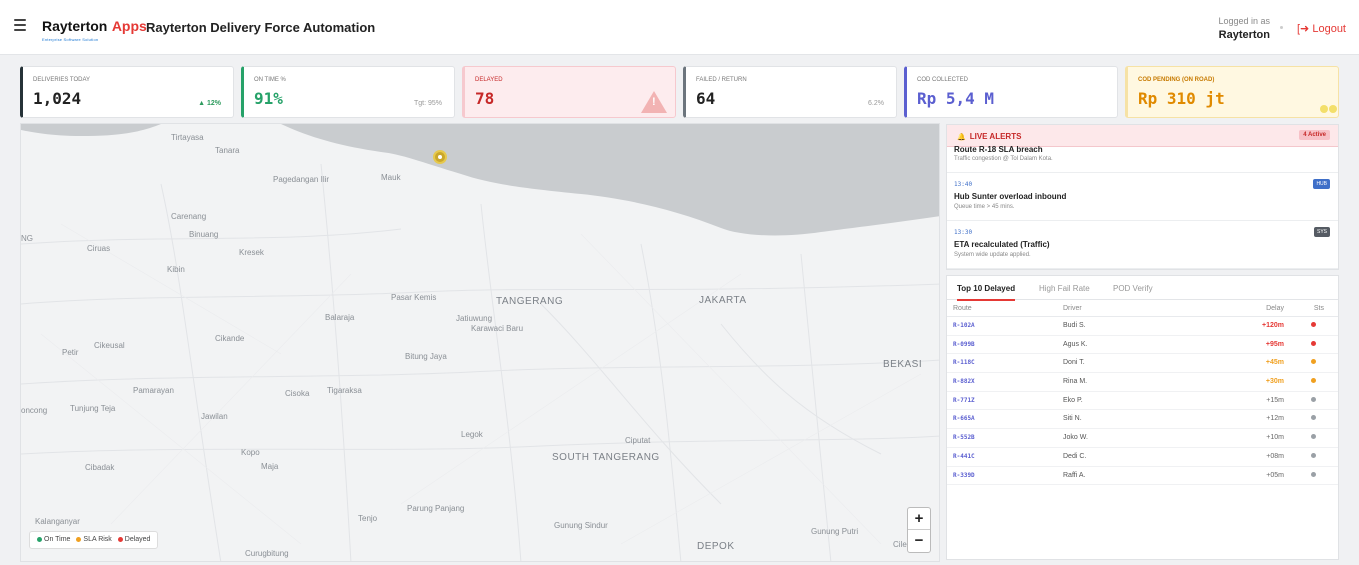  What do you see at coordinates (414, 297) in the screenshot?
I see `map-label: Pasar Kemis` at bounding box center [414, 297].